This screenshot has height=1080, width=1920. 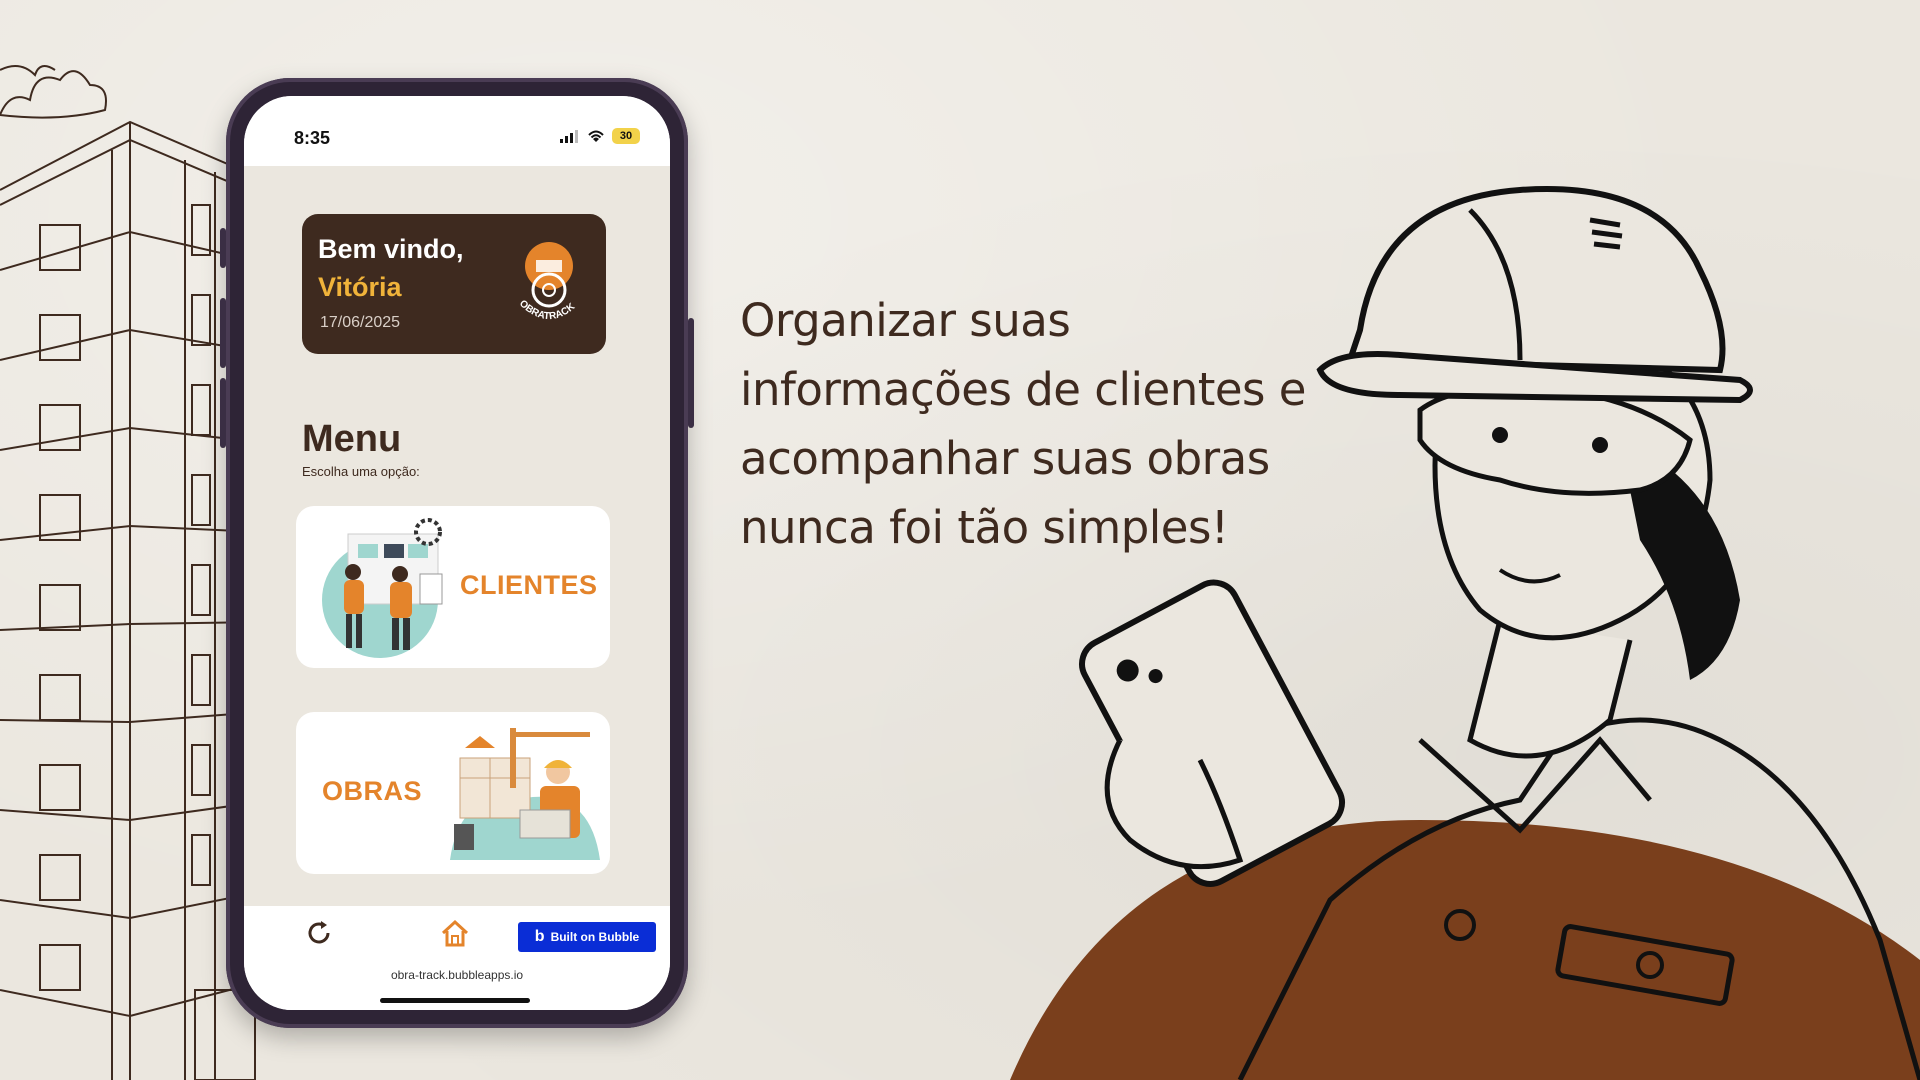 I want to click on built-on-bubble-badge: b Built on Bubble, so click(x=587, y=937).